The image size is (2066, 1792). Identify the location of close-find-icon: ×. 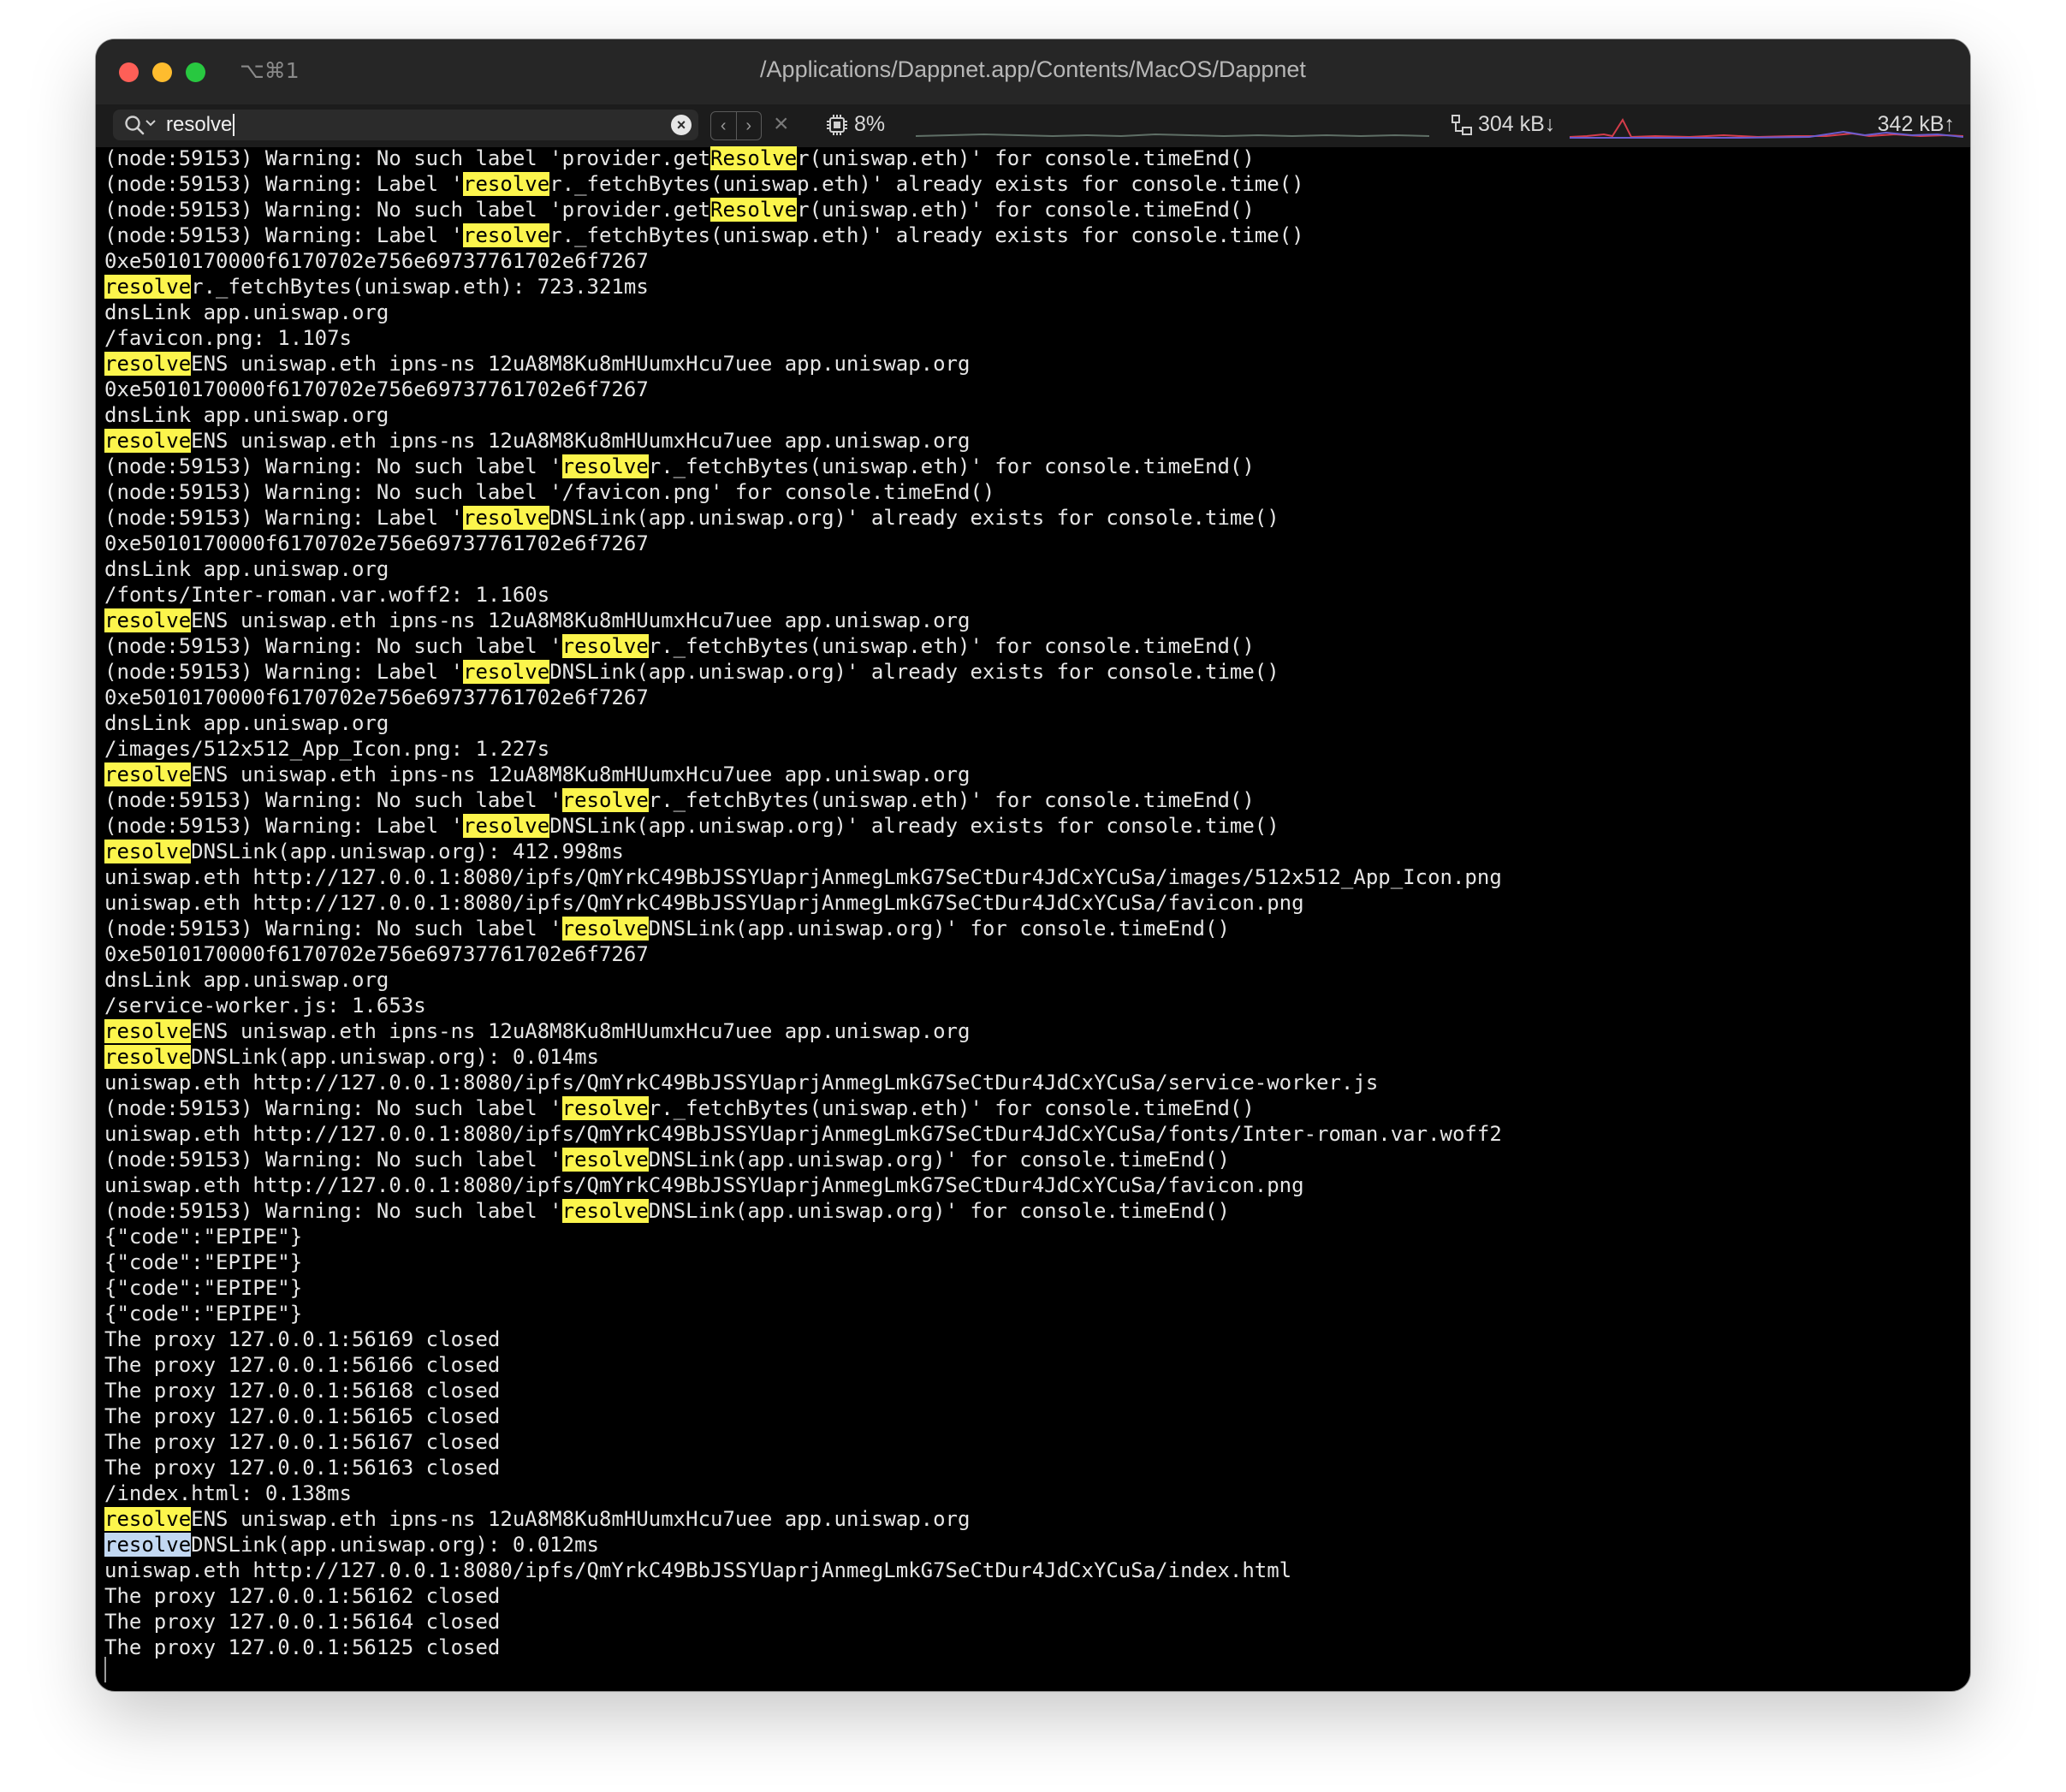
(781, 125).